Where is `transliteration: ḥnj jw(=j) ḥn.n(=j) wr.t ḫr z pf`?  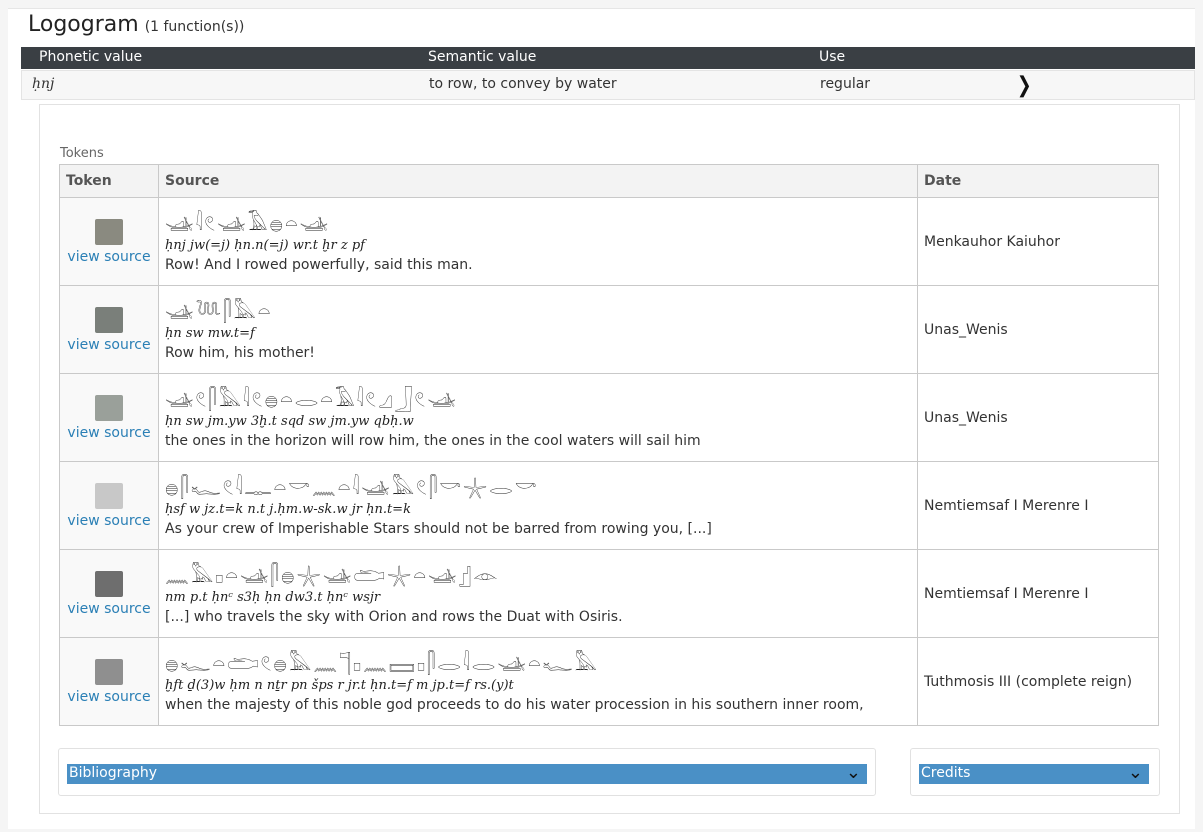
transliteration: ḥnj jw(=j) ḥn.n(=j) wr.t ḫr z pf is located at coordinates (265, 245).